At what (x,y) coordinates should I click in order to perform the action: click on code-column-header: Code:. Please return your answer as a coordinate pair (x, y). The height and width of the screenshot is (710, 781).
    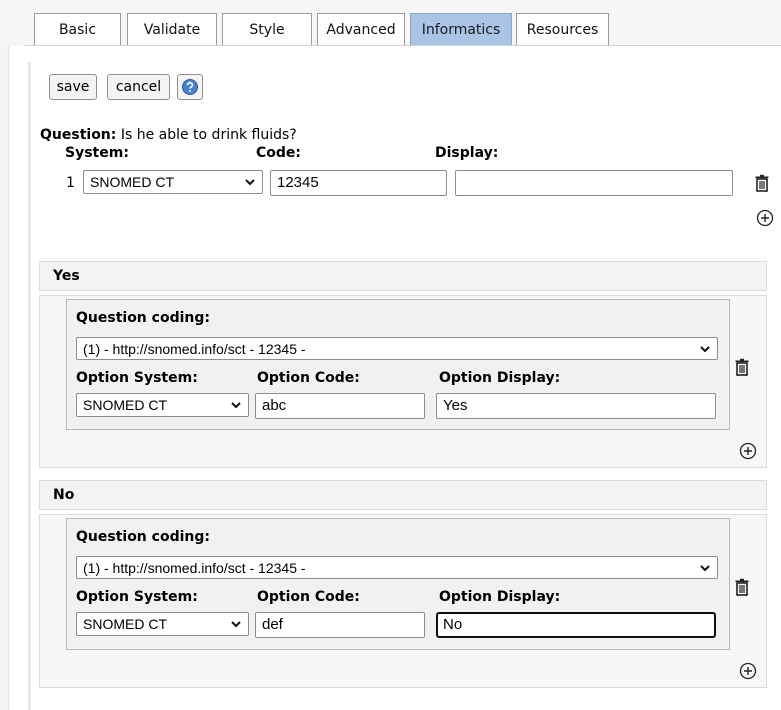
    Looking at the image, I should click on (279, 153).